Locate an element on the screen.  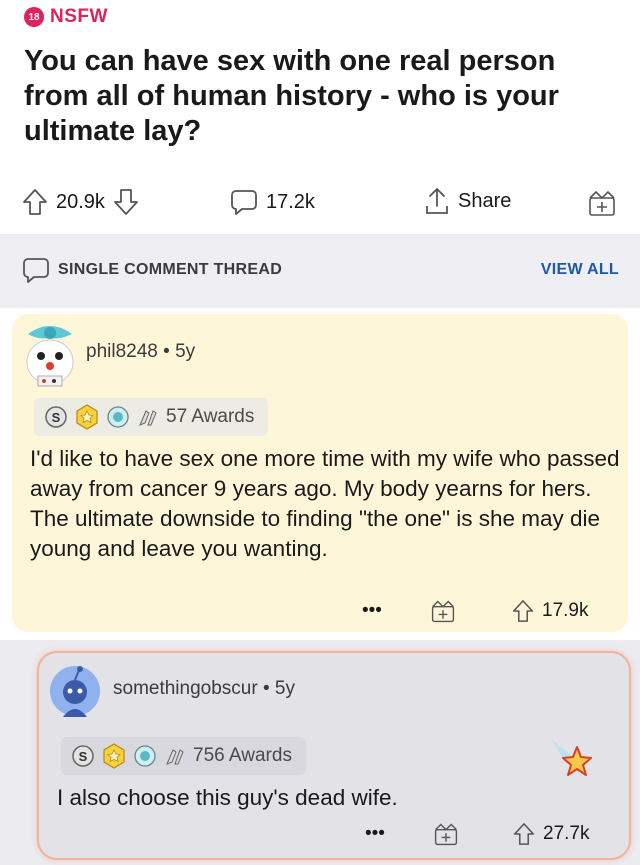
comment-meta: somethingobscur • 5y is located at coordinates (204, 689).